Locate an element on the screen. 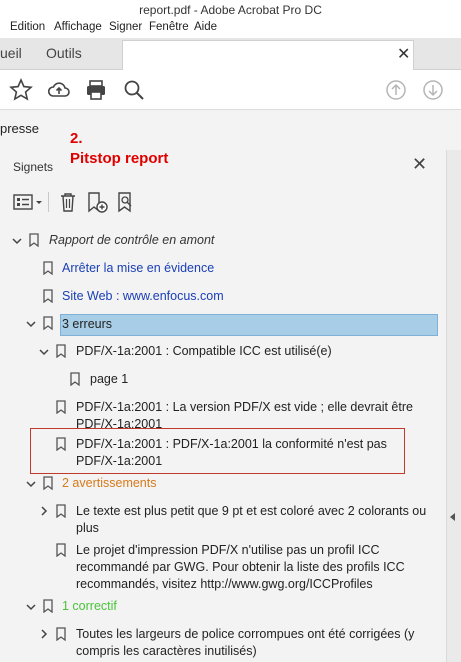  tree-node-error-2-line-2: PDF/X-1a:2001 is located at coordinates (119, 424).